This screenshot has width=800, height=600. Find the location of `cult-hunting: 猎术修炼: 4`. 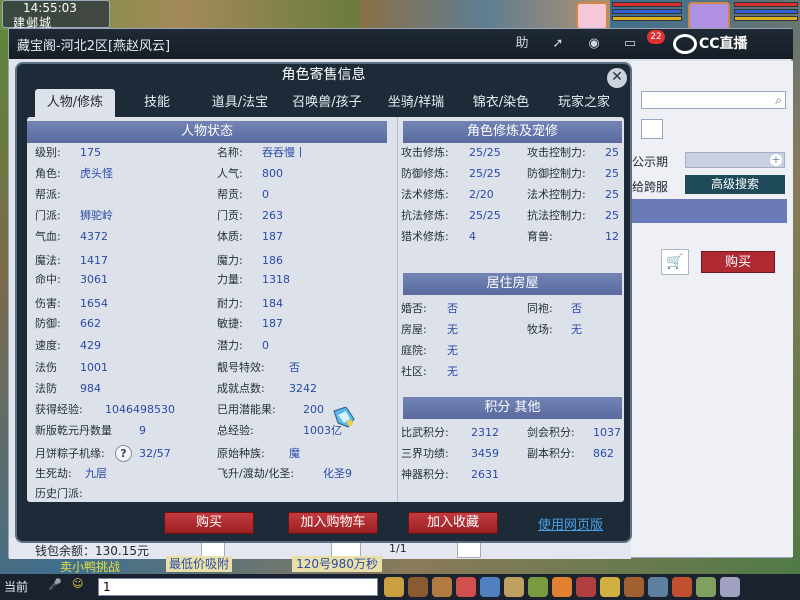

cult-hunting: 猎术修炼: 4 is located at coordinates (438, 237).